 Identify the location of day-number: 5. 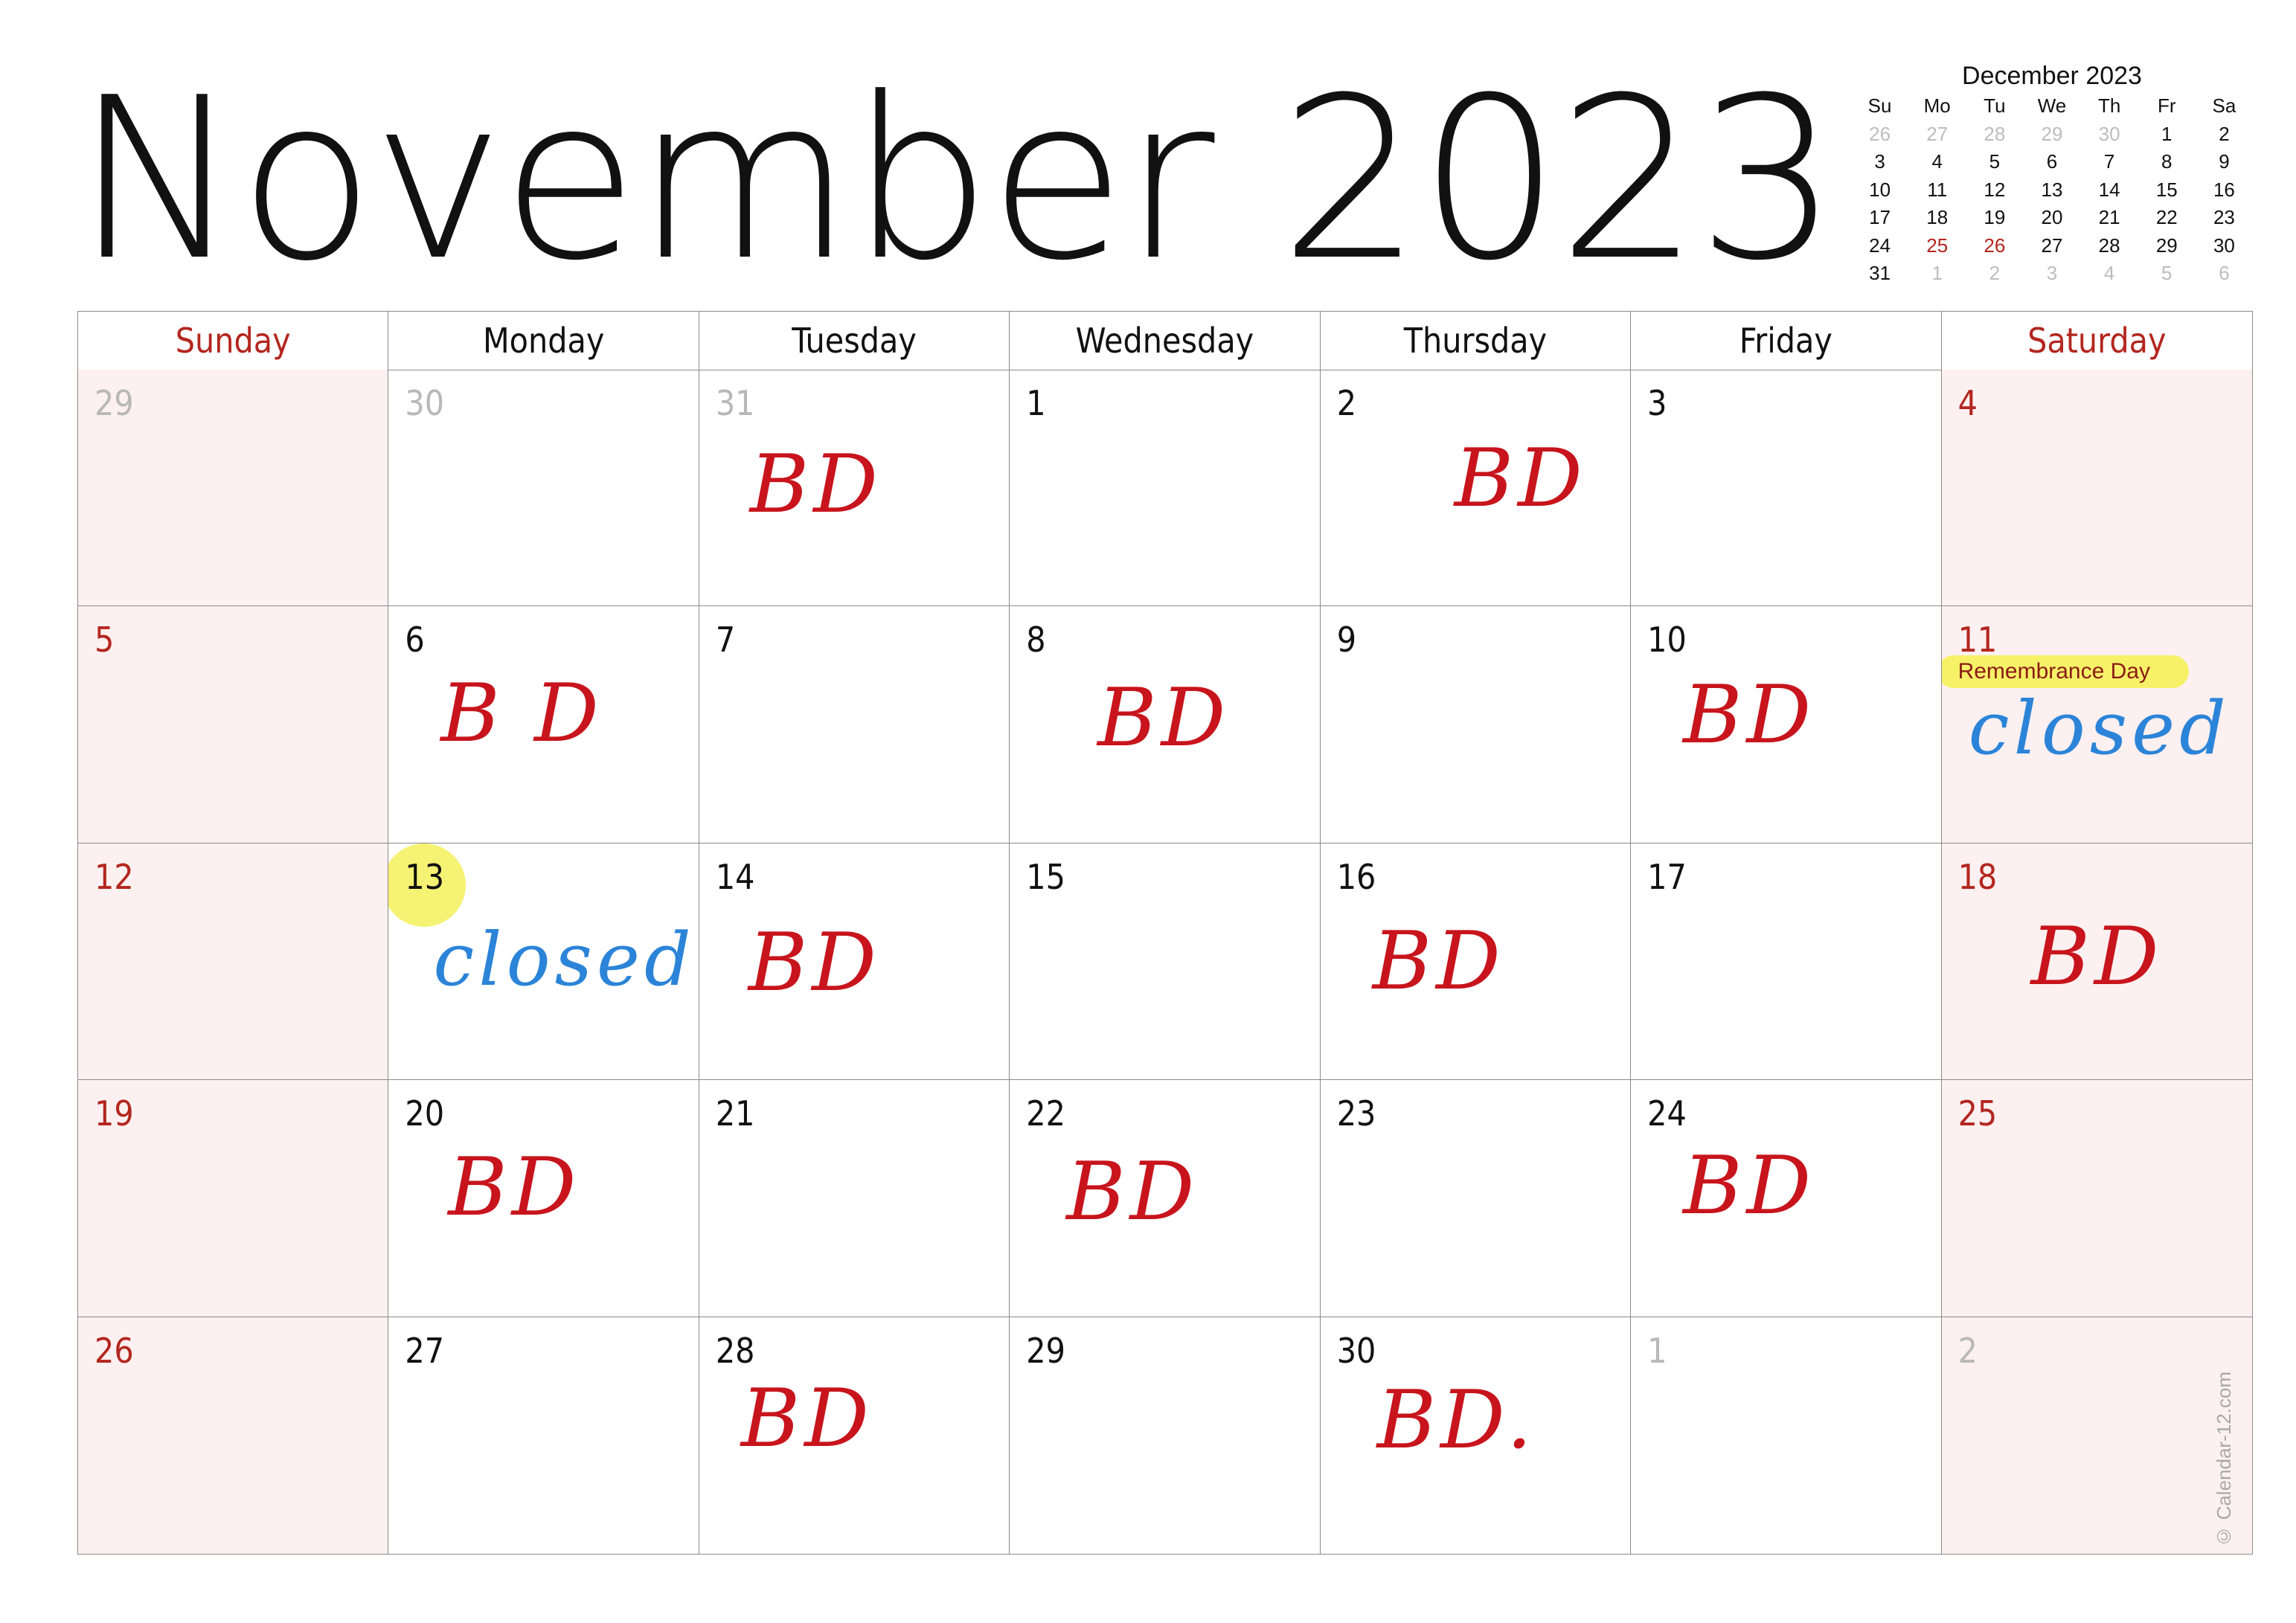
(104, 640).